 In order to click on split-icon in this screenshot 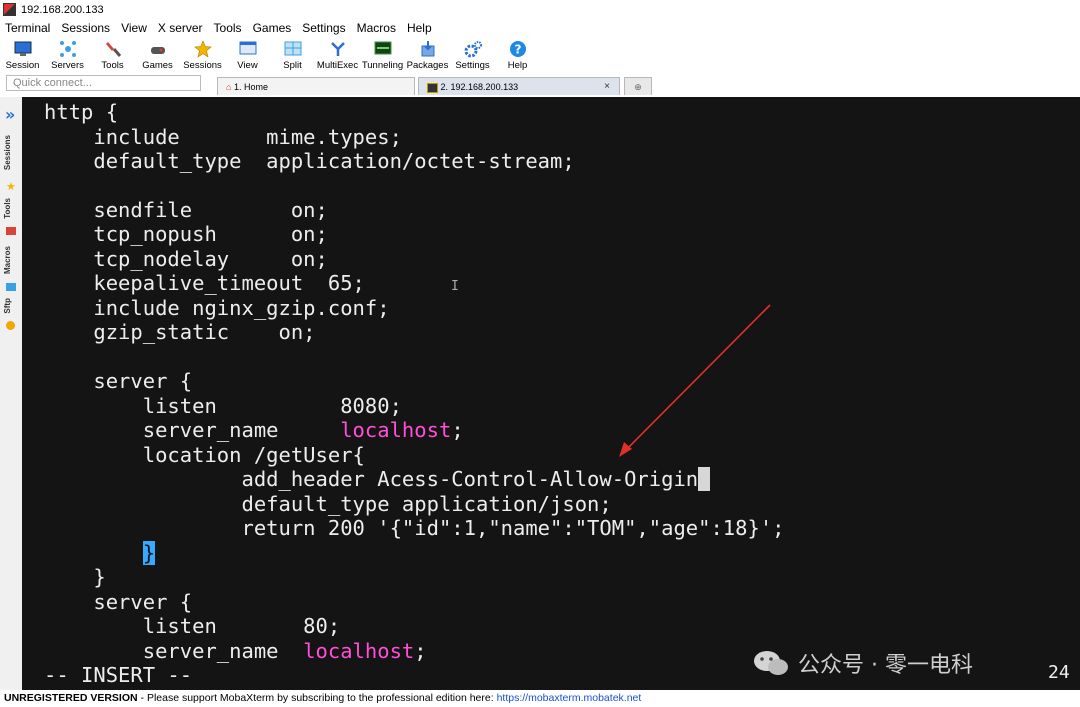, I will do `click(293, 48)`.